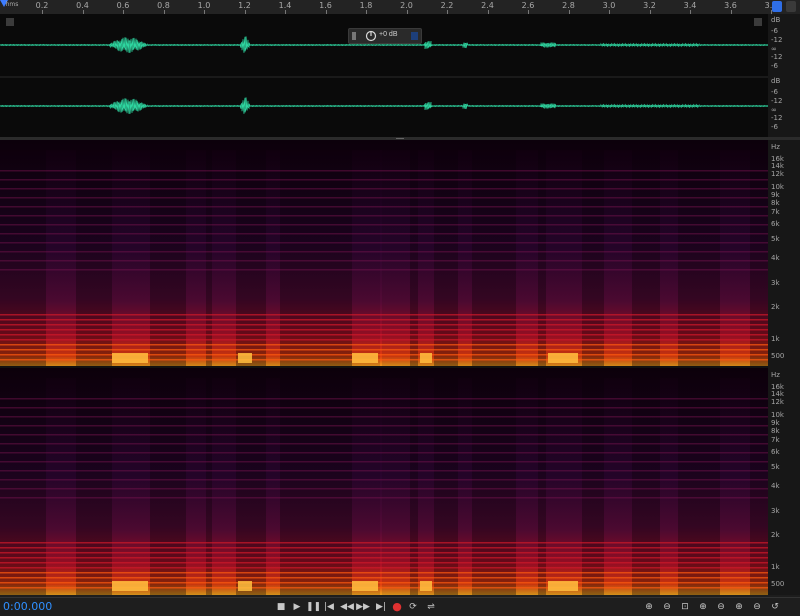 The image size is (800, 616). I want to click on ruler-tick-label: 3.4, so click(690, 5).